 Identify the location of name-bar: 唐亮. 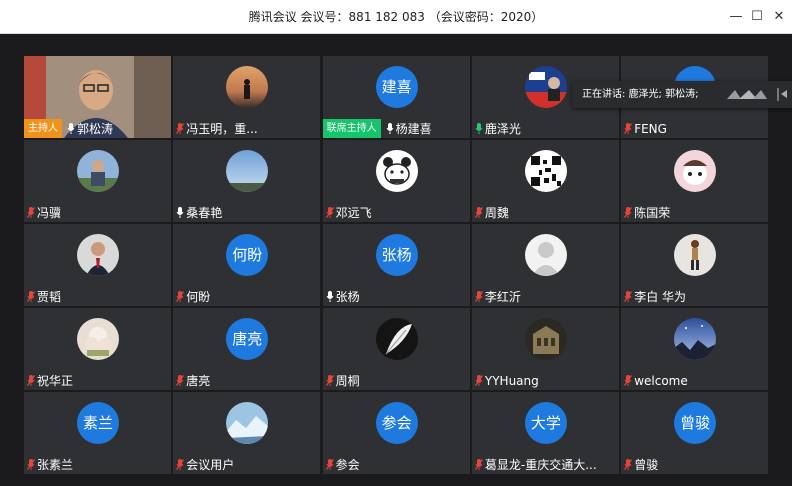
(191, 380).